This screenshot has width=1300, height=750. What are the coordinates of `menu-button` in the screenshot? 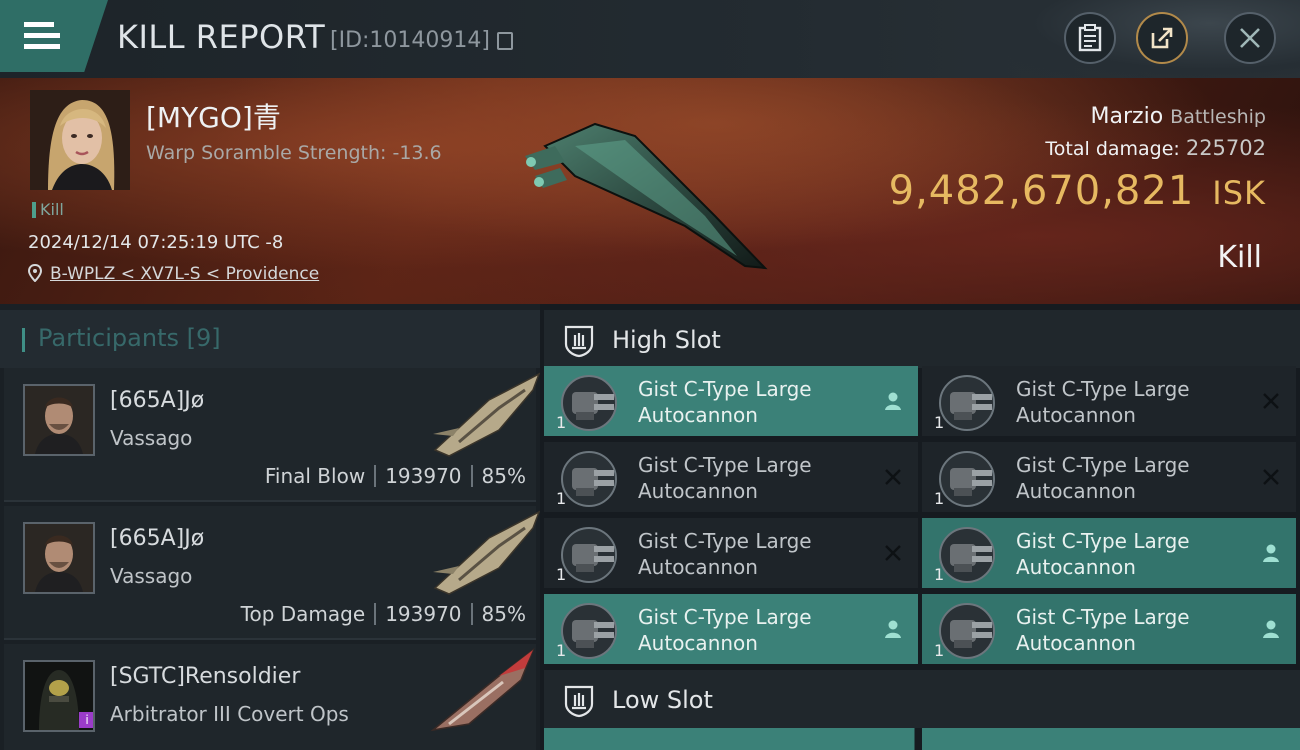 It's located at (54, 36).